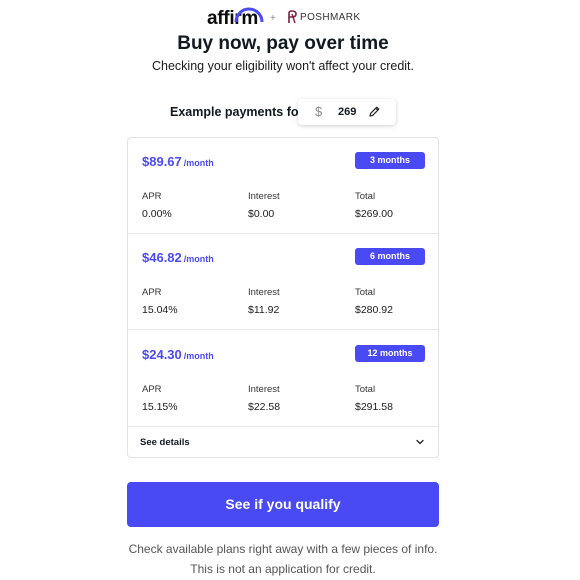  Describe the element at coordinates (264, 407) in the screenshot. I see `interest-value: $22.58` at that location.